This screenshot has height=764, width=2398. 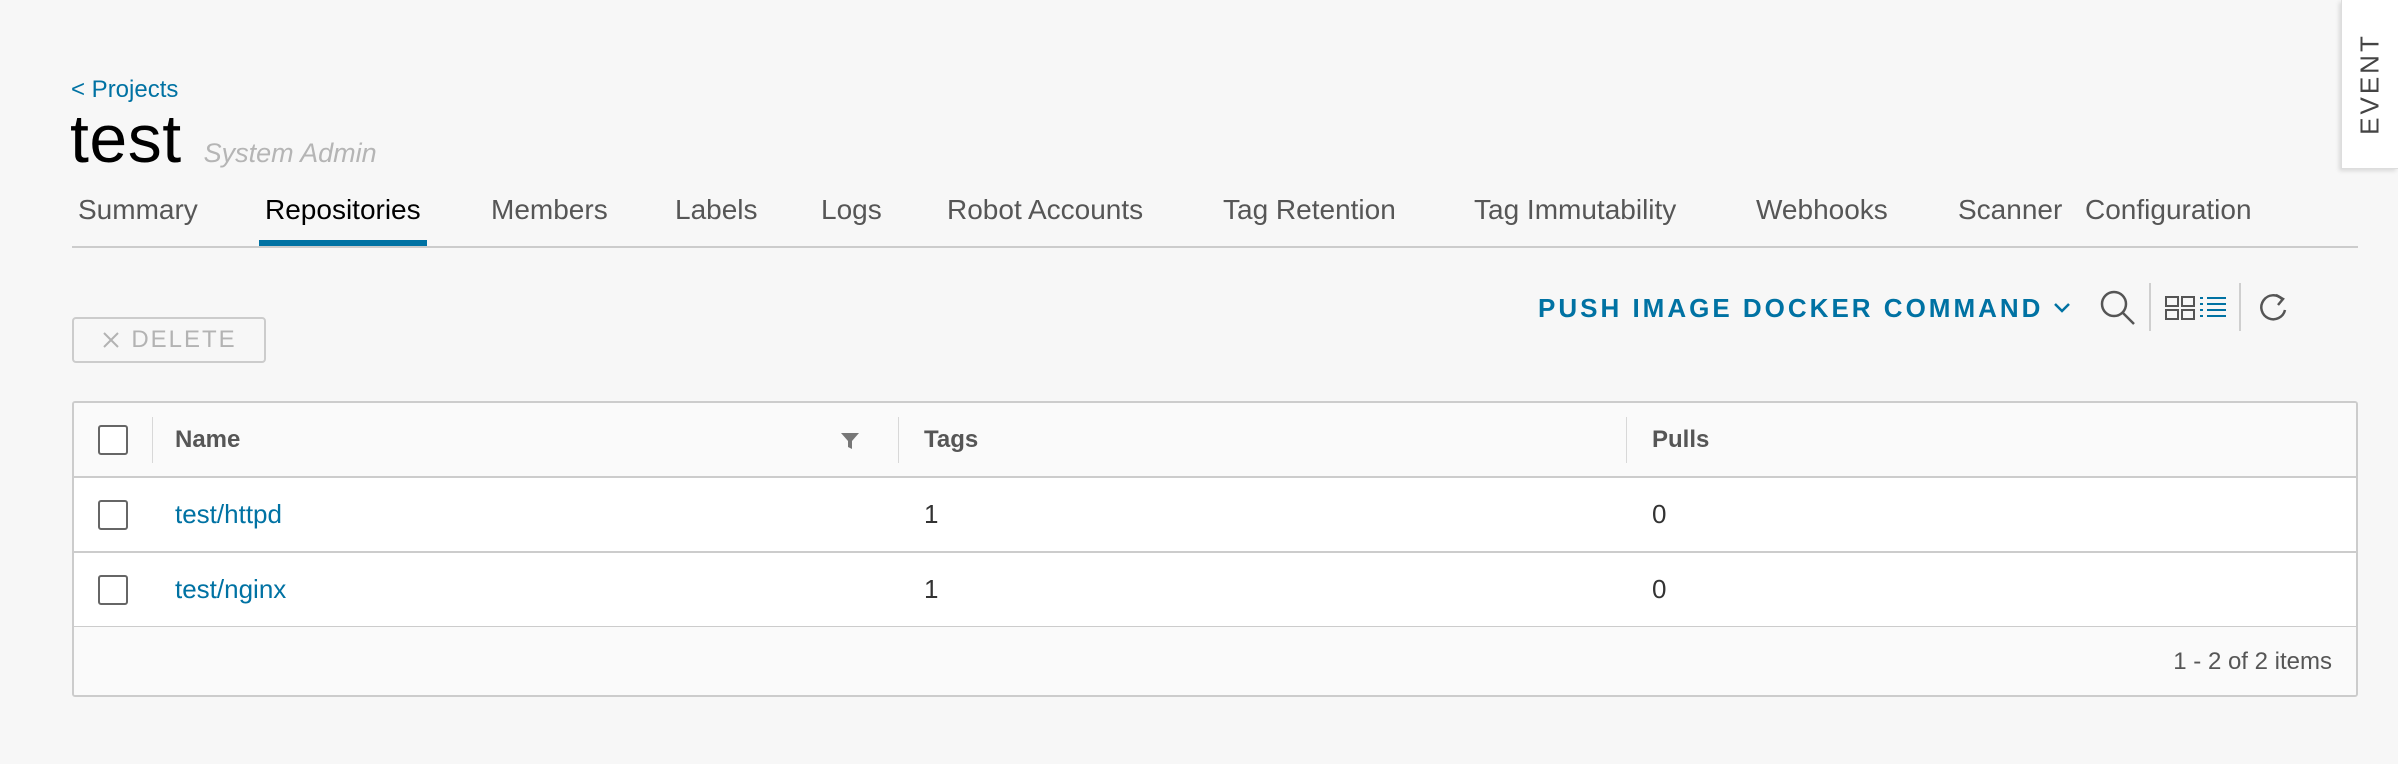 What do you see at coordinates (1215, 515) in the screenshot?
I see `table-row: test/httpd 1 0` at bounding box center [1215, 515].